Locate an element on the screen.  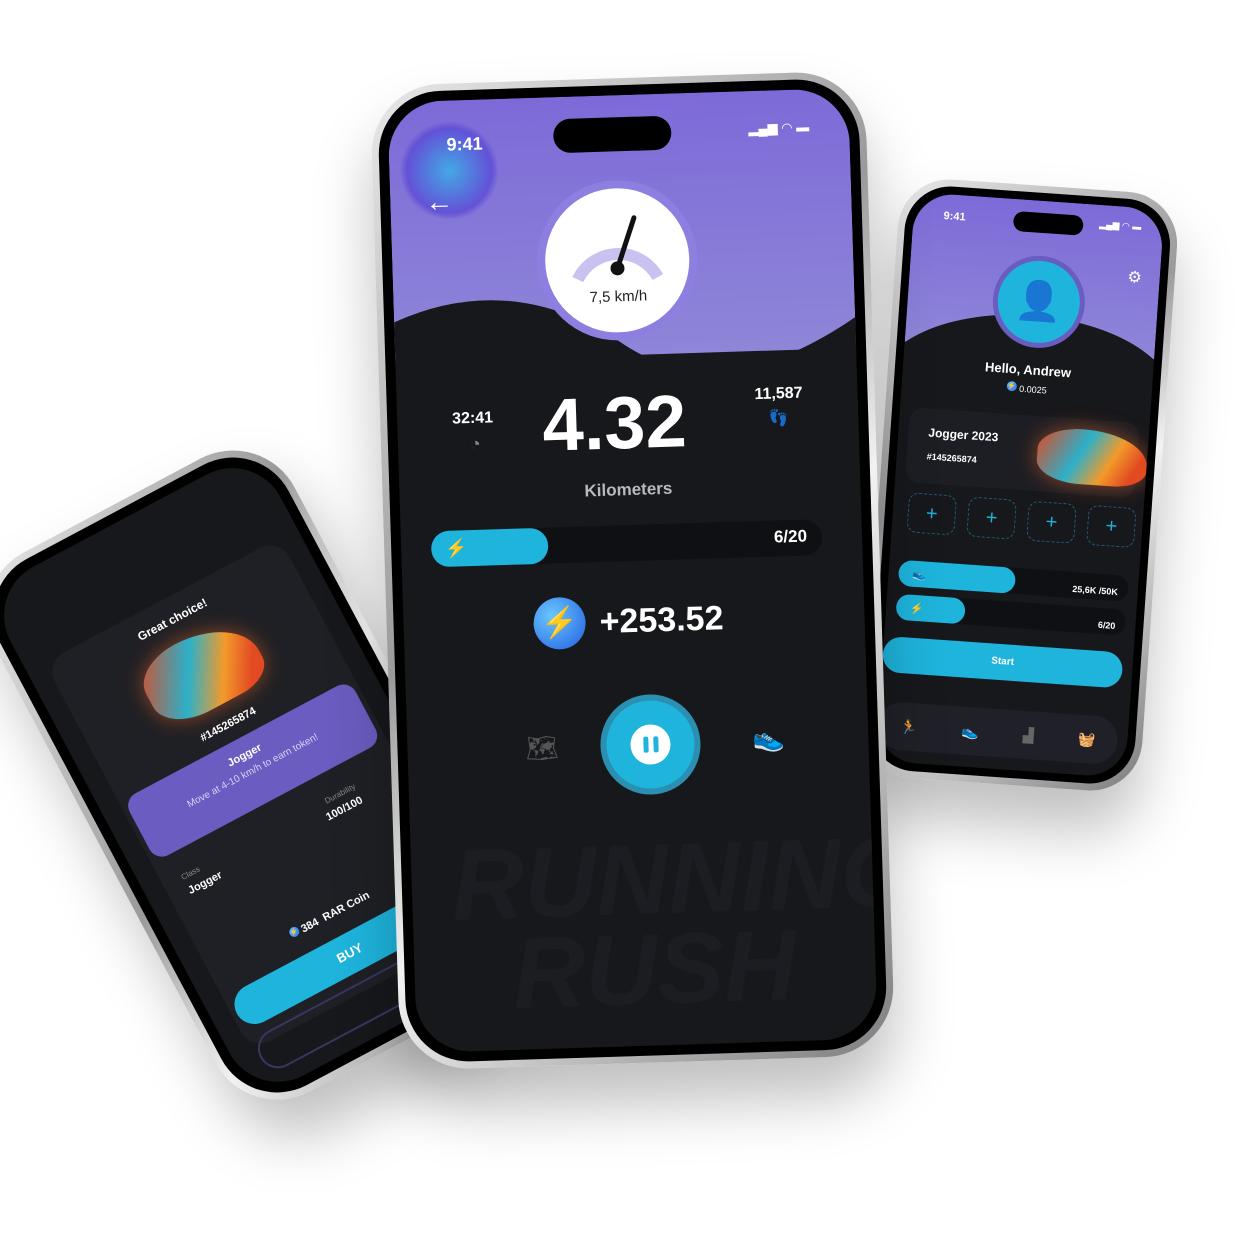
run-icon: 🏃 is located at coordinates (908, 727).